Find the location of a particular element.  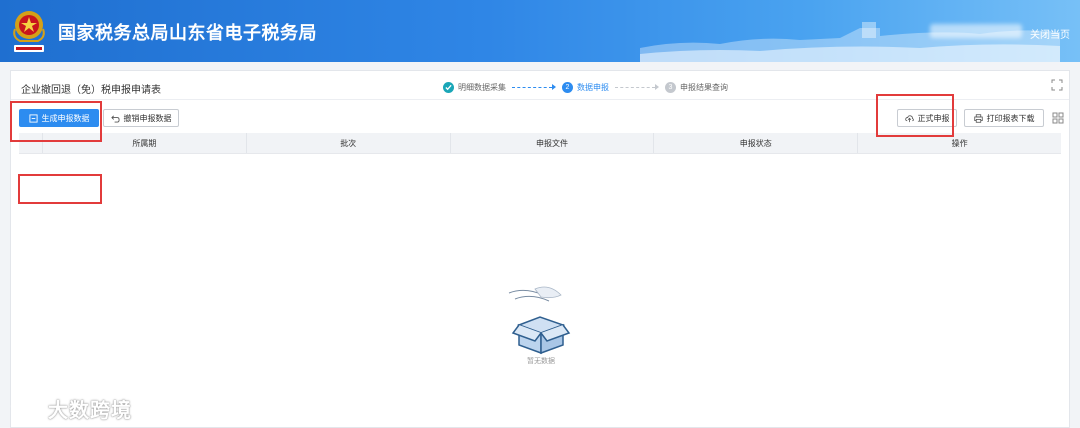

column-header: 操作 is located at coordinates (959, 143).